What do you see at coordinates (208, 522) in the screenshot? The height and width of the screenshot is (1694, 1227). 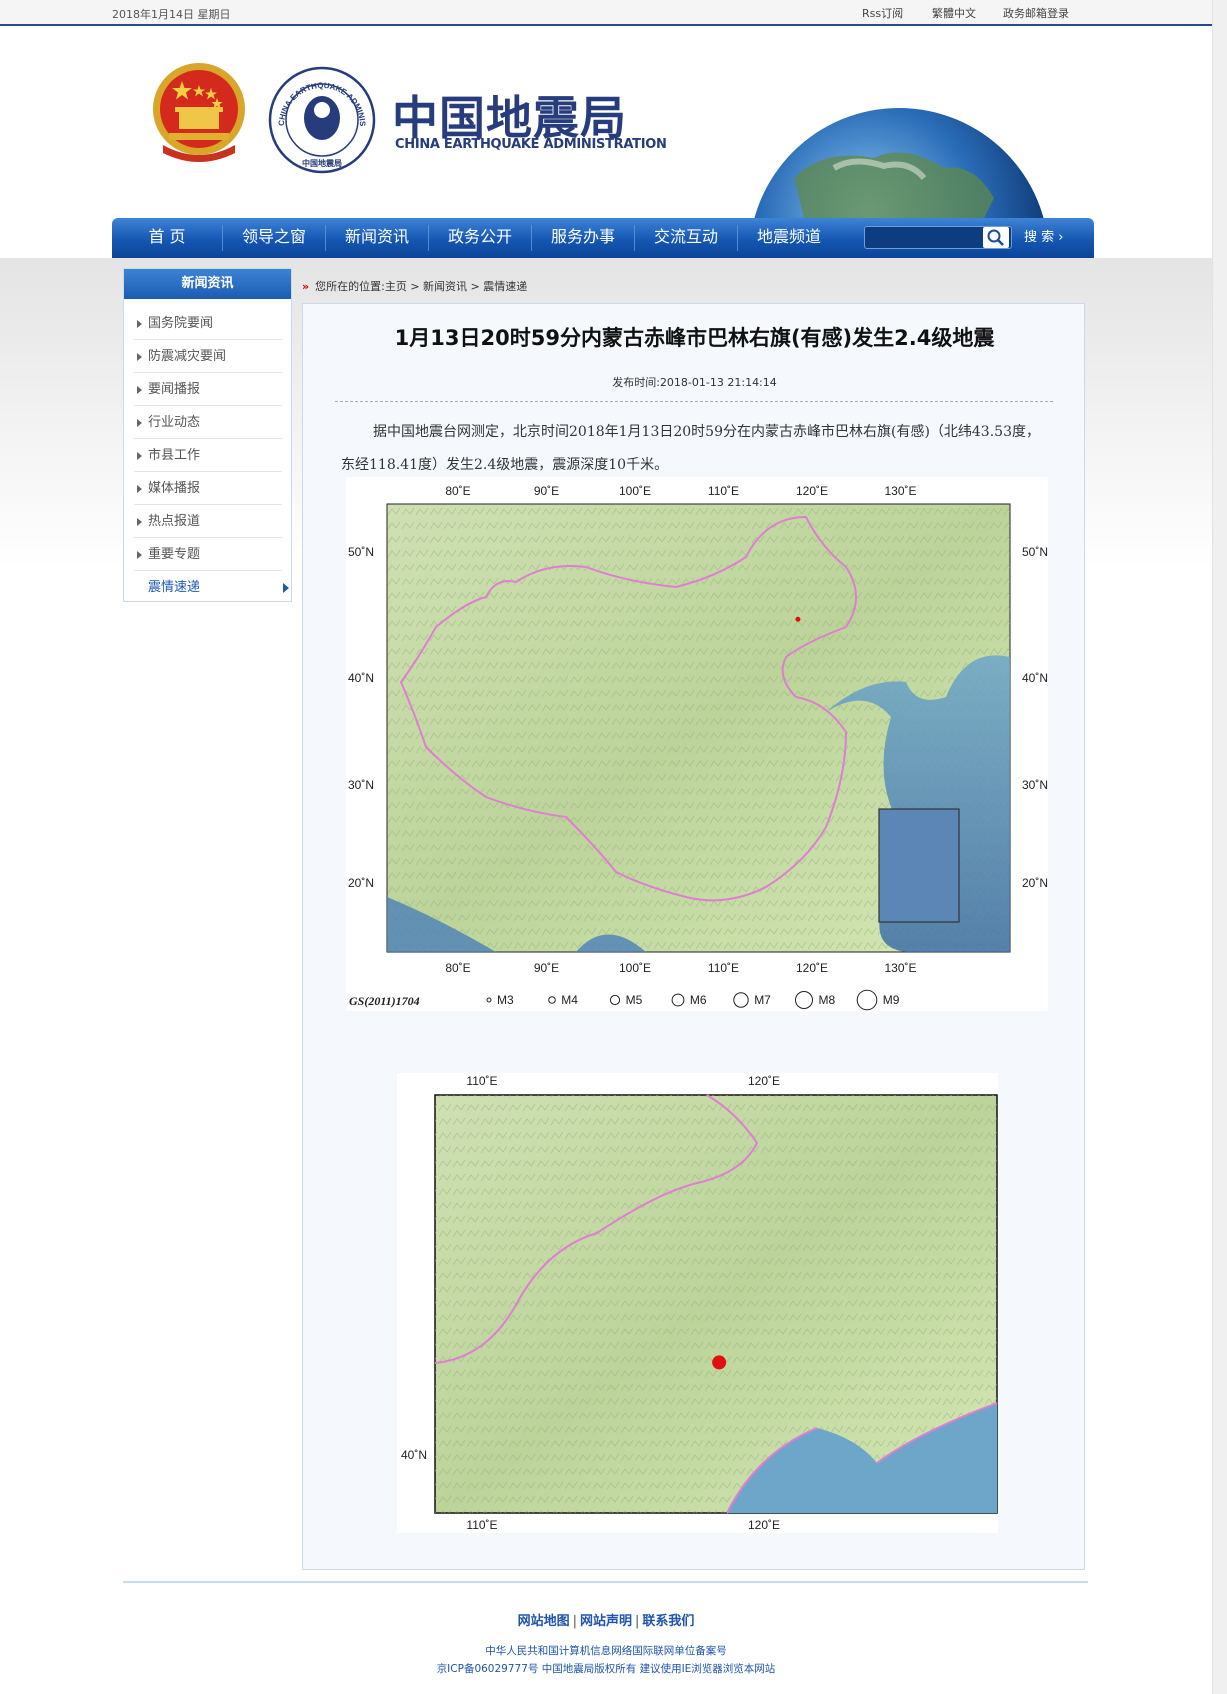 I see `sidebar-item-hot-reports: 热点报道` at bounding box center [208, 522].